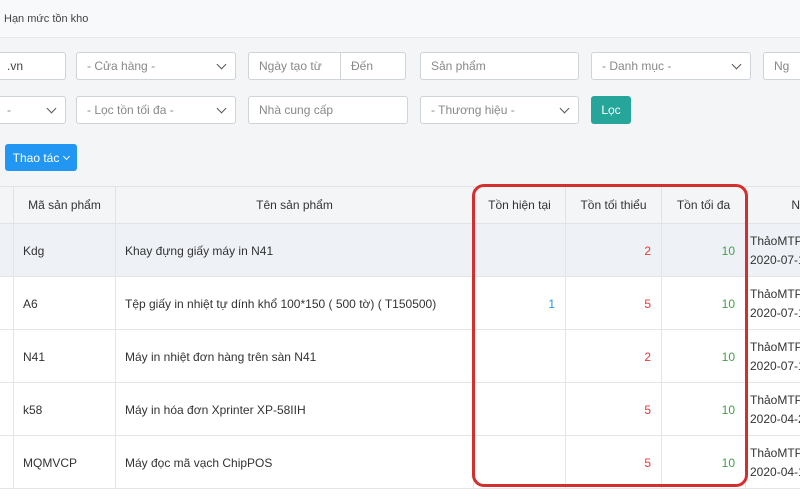  I want to click on date-from-input: Ngày tạo từ, so click(295, 66).